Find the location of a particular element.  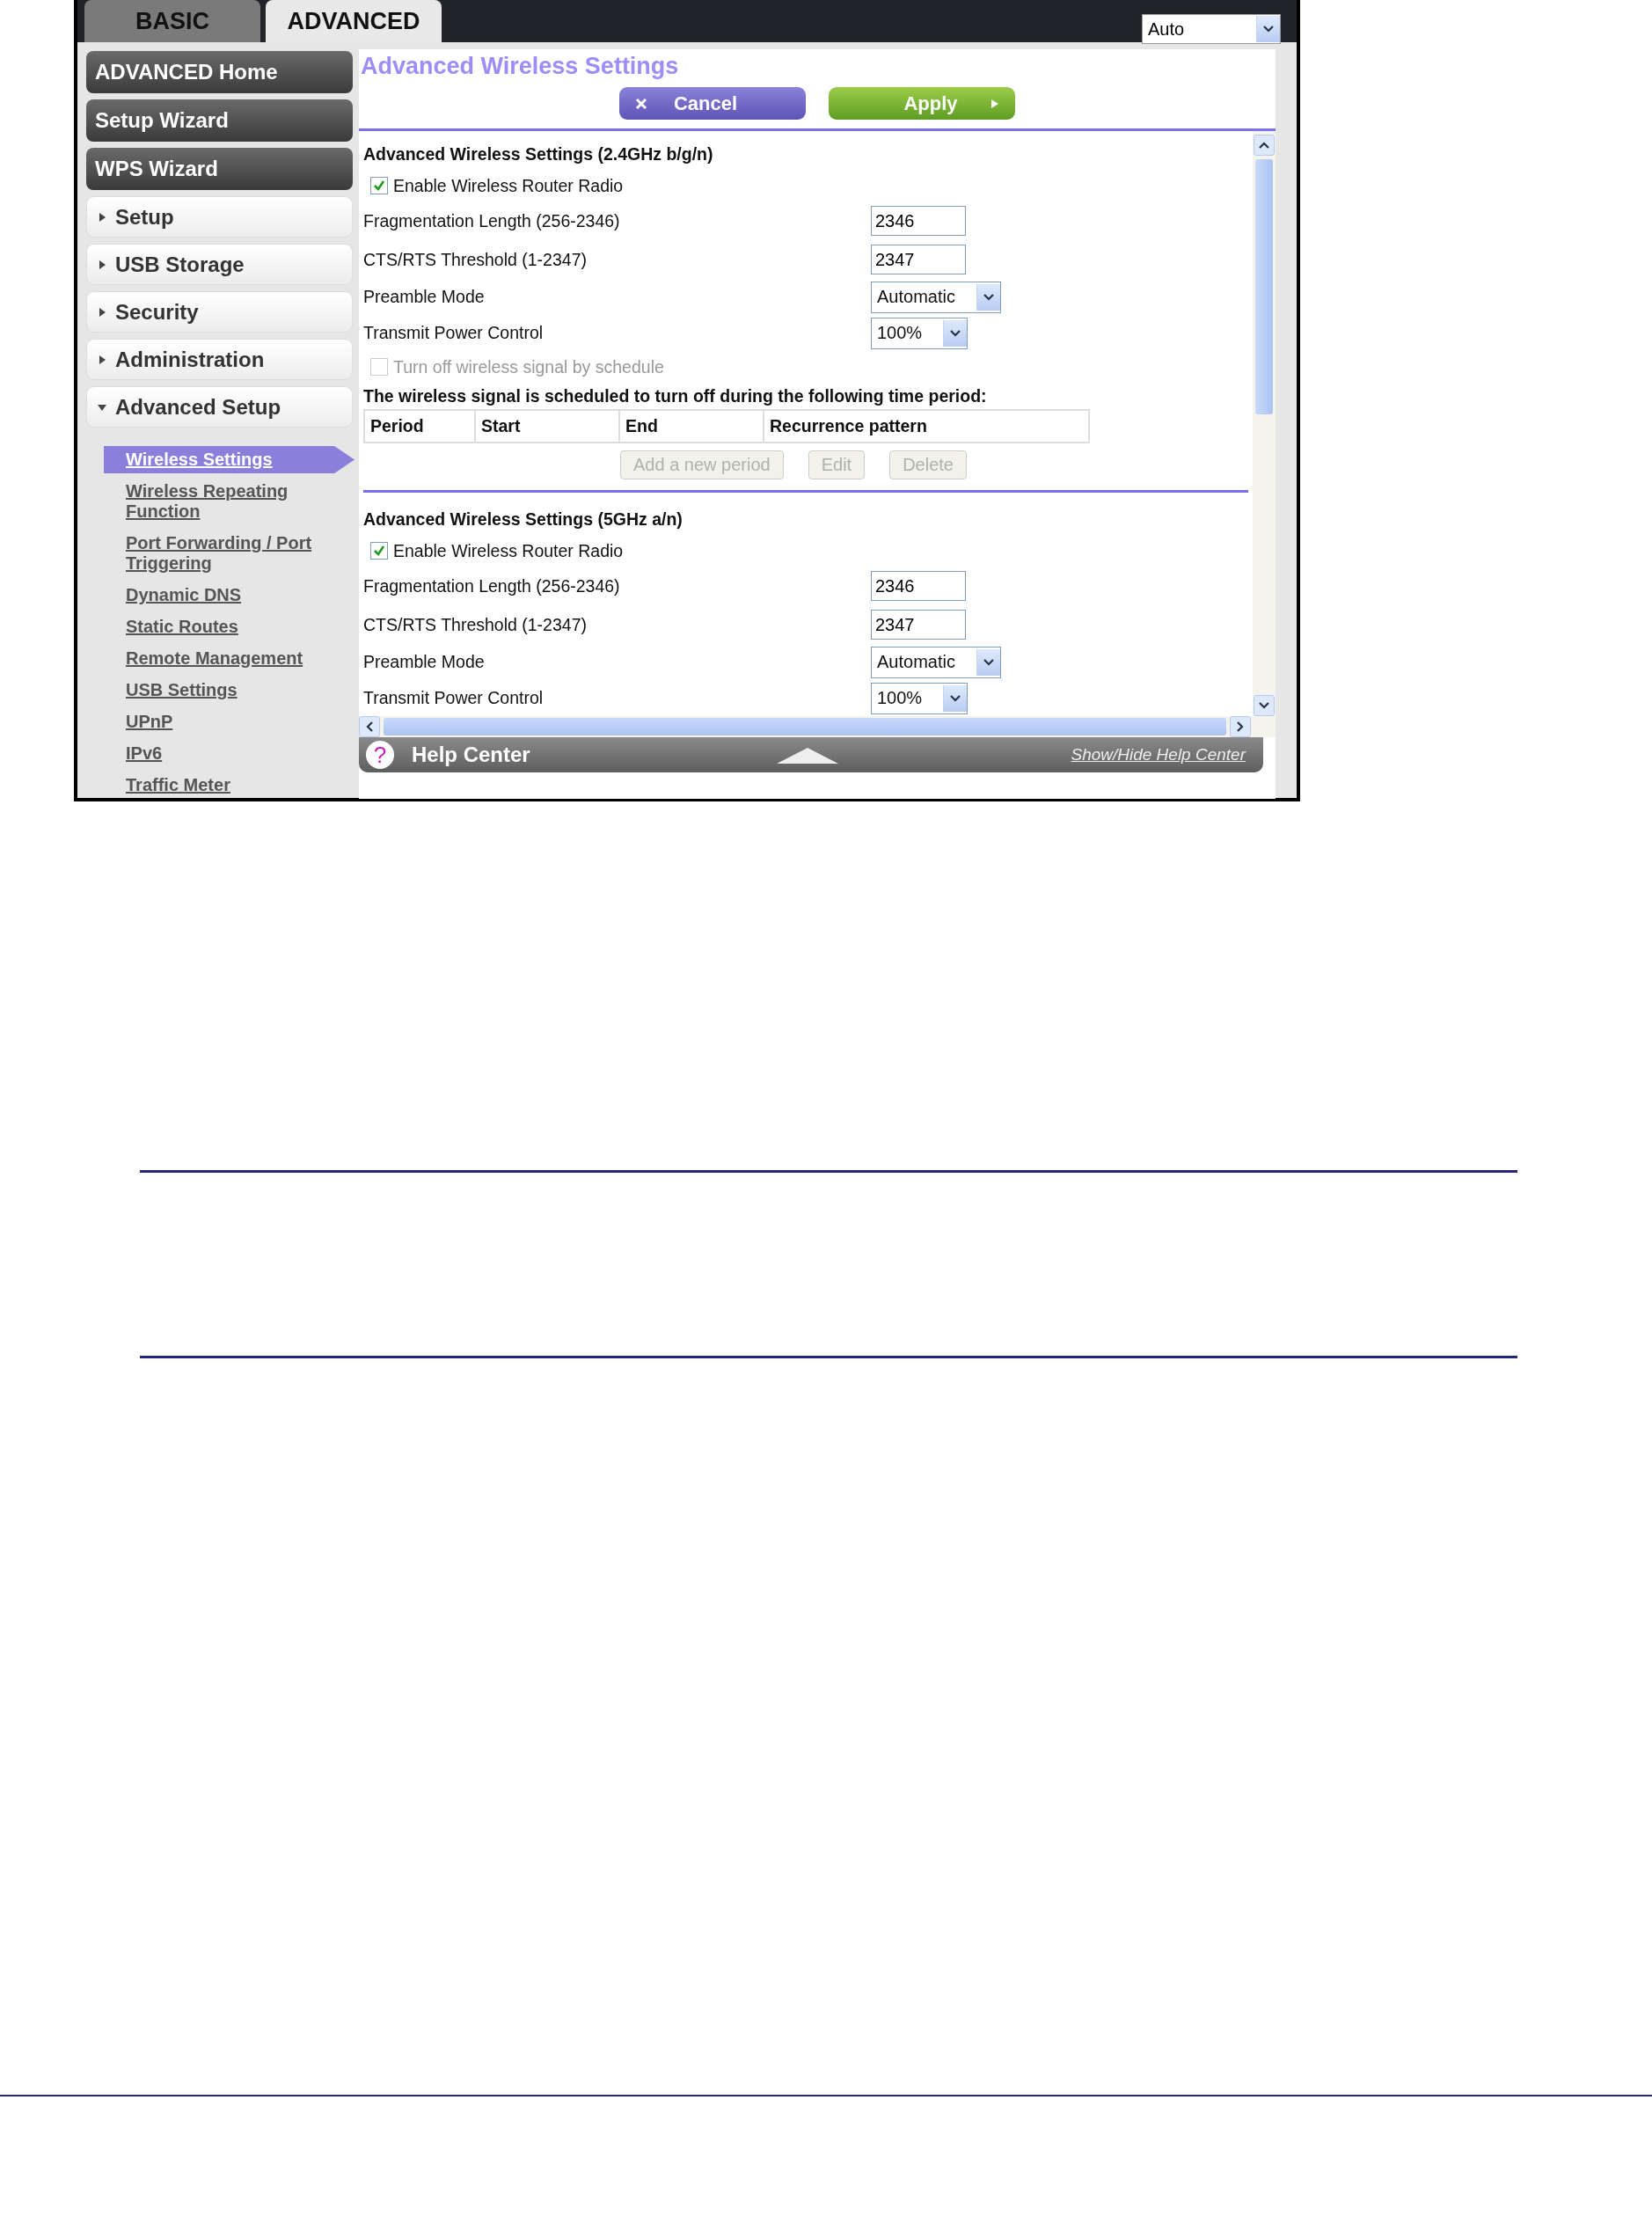

menu-section: Setup is located at coordinates (219, 217).